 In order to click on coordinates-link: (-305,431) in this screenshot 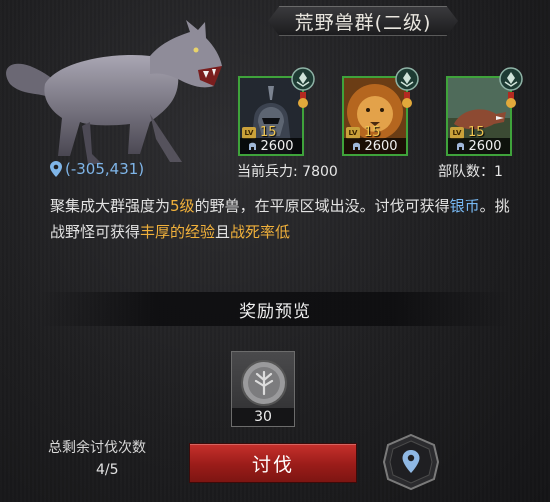, I will do `click(97, 169)`.